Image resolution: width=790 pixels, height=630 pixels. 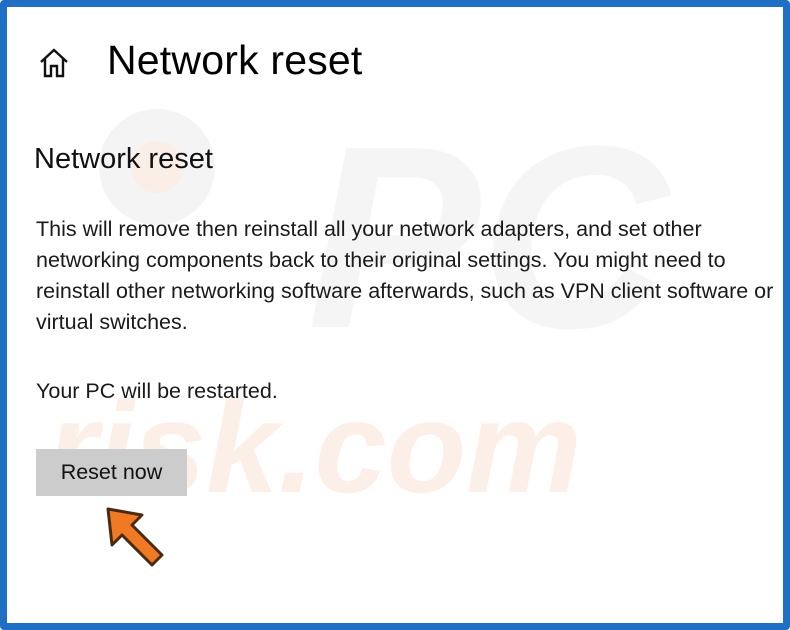 I want to click on page-header: Network reset, so click(x=200, y=60).